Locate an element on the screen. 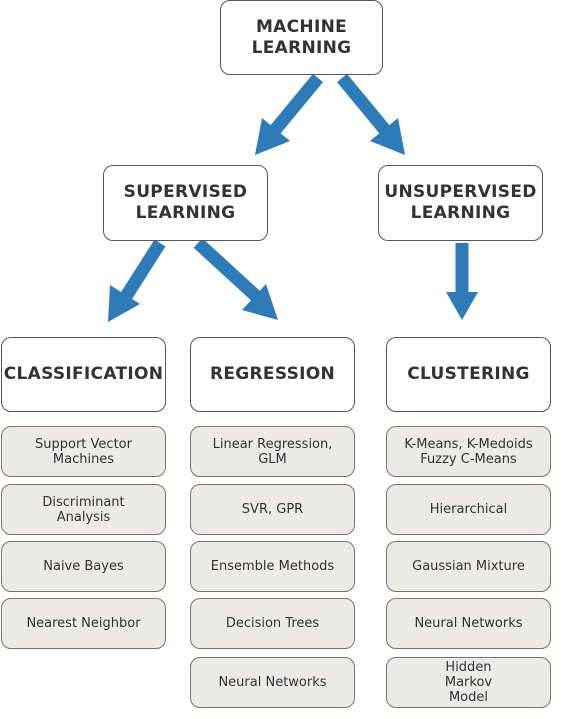  regression-item: SVR, GPR is located at coordinates (272, 509).